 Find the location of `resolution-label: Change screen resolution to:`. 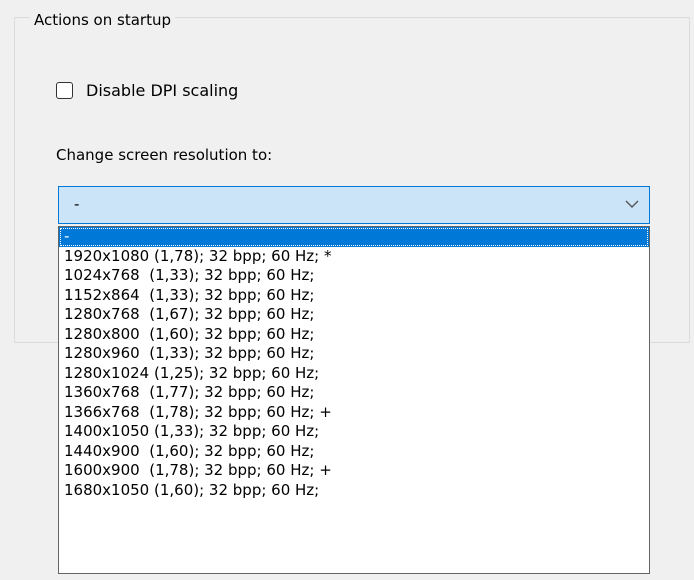

resolution-label: Change screen resolution to: is located at coordinates (164, 155).